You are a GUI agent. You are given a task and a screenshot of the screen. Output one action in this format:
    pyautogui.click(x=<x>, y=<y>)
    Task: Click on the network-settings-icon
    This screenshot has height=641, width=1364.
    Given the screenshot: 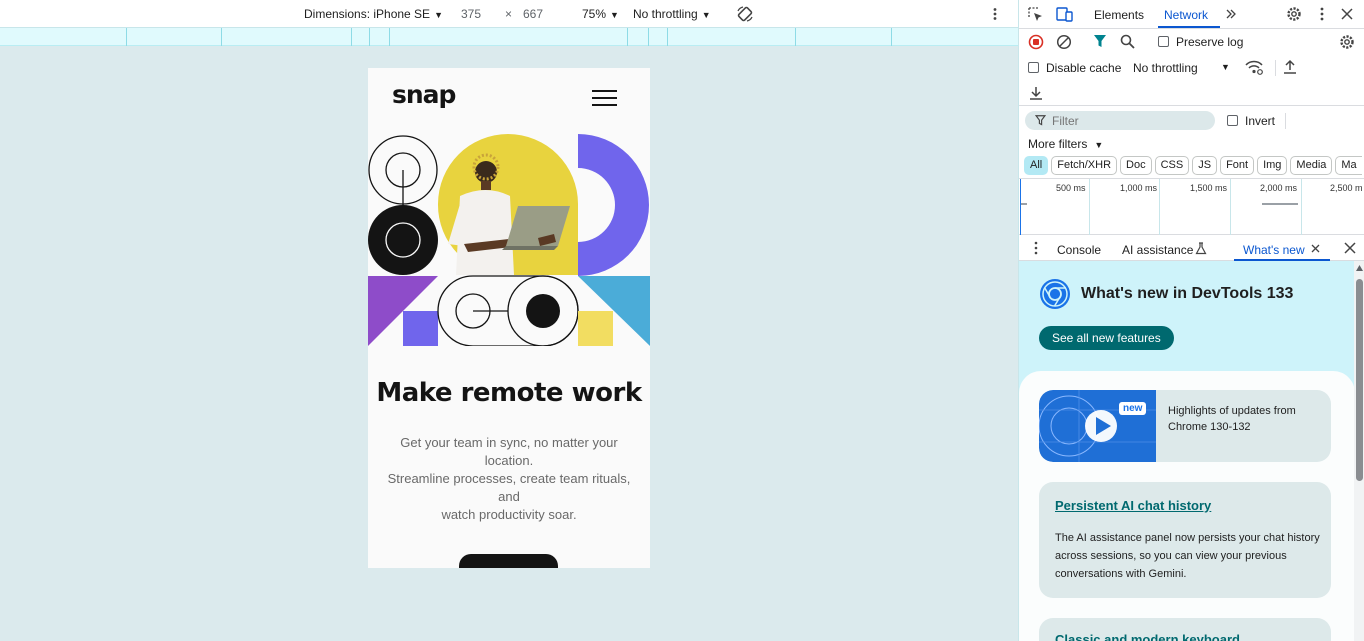 What is the action you would take?
    pyautogui.click(x=1347, y=42)
    